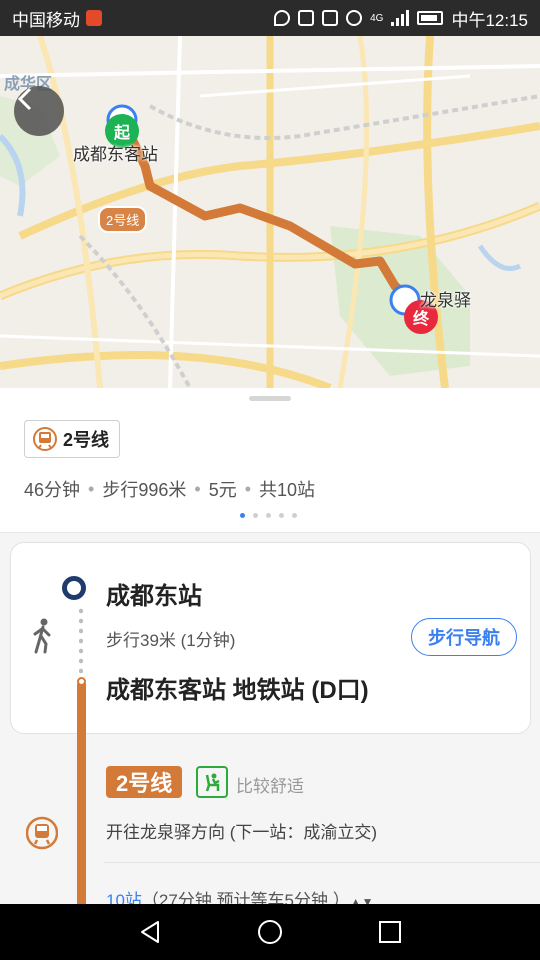  Describe the element at coordinates (212, 782) in the screenshot. I see `seat-icon` at that location.